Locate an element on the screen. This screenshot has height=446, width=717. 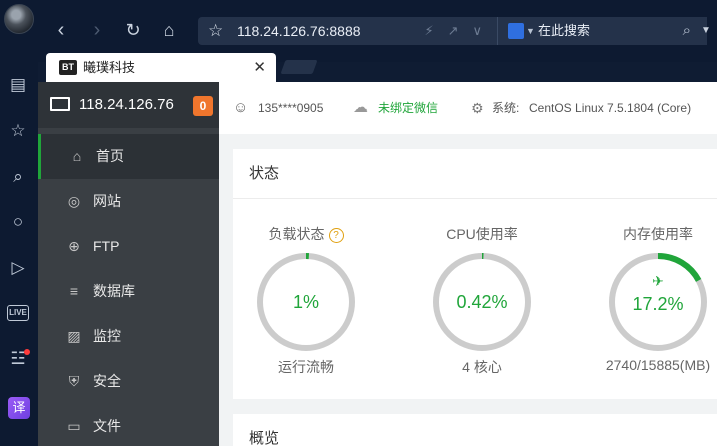
notification-dot is located at coordinates (27, 352).